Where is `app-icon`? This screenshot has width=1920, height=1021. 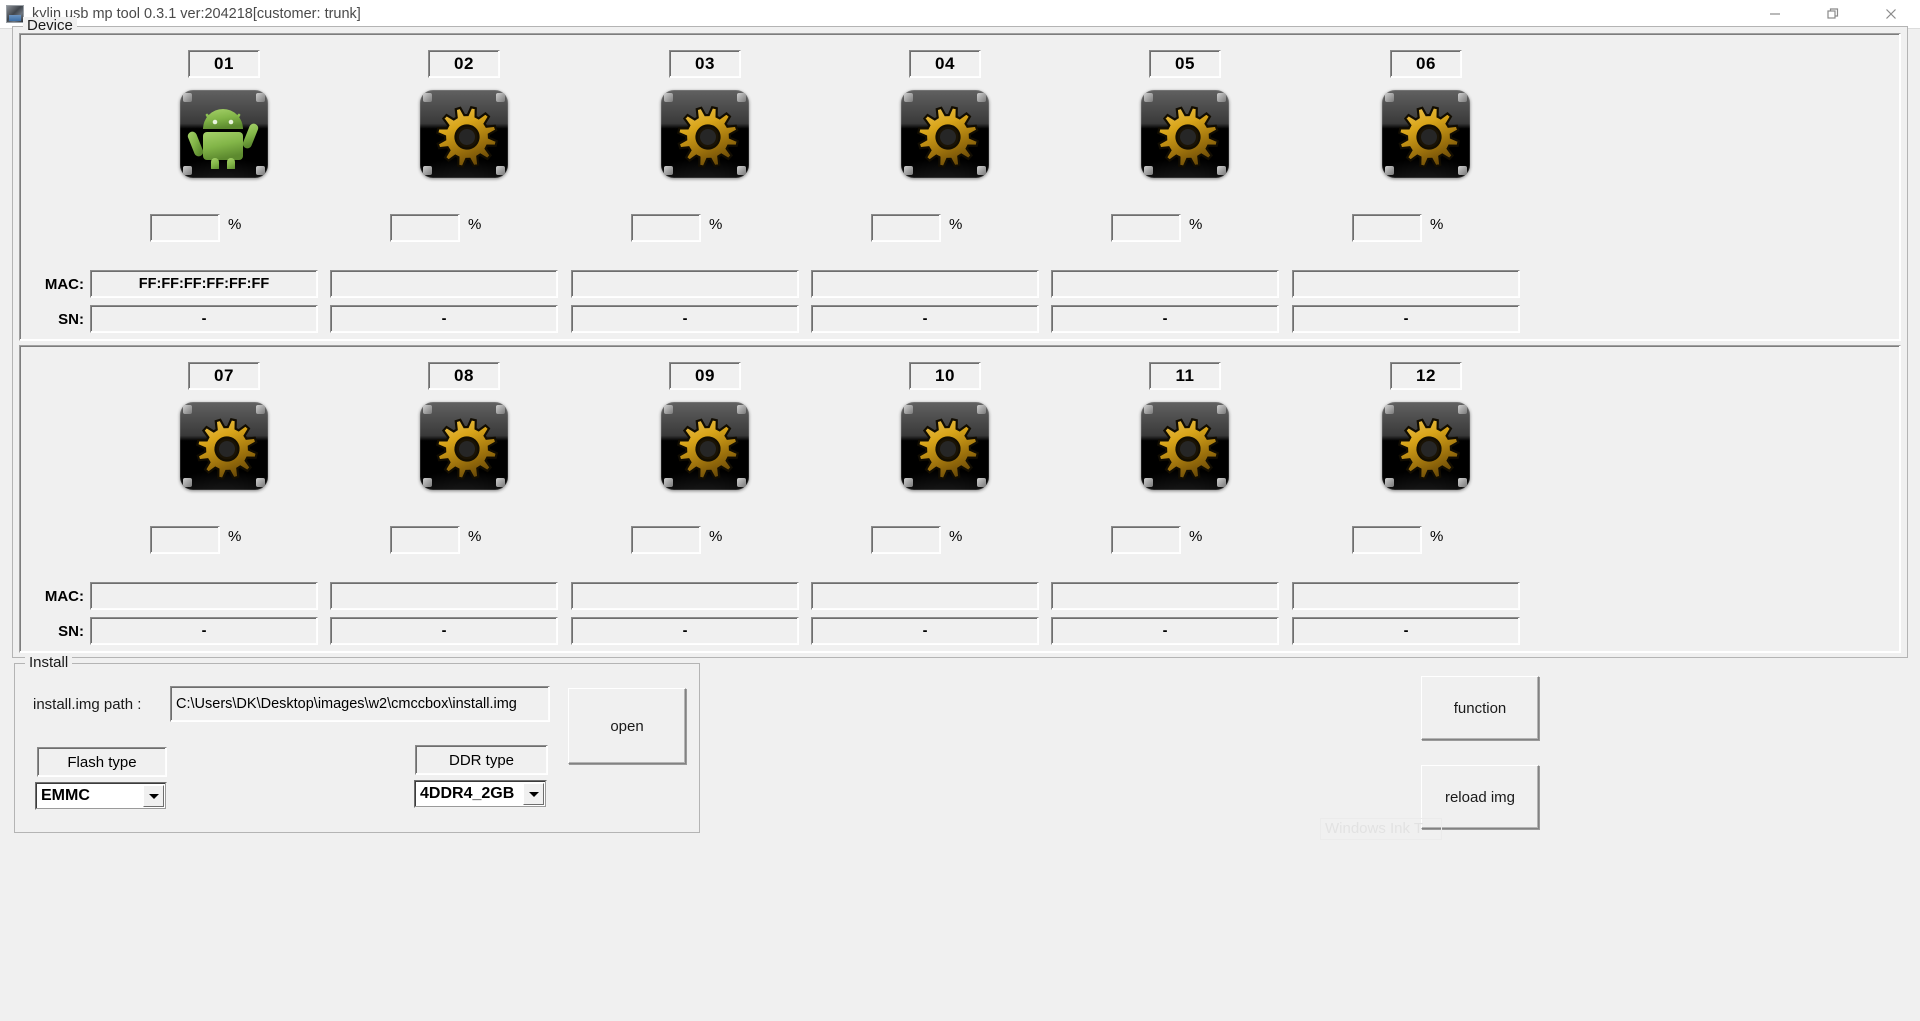
app-icon is located at coordinates (15, 14).